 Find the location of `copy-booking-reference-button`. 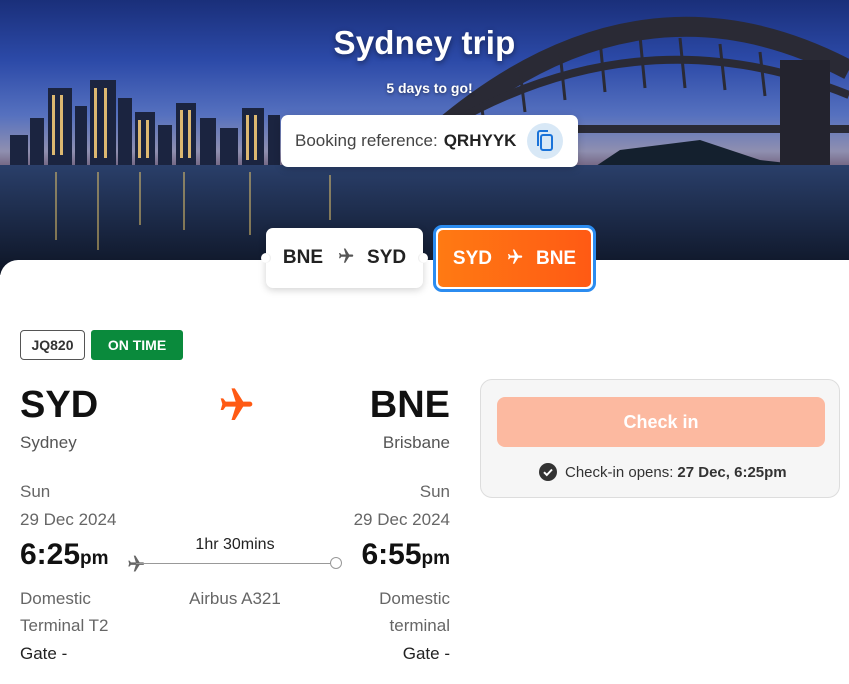

copy-booking-reference-button is located at coordinates (545, 141).